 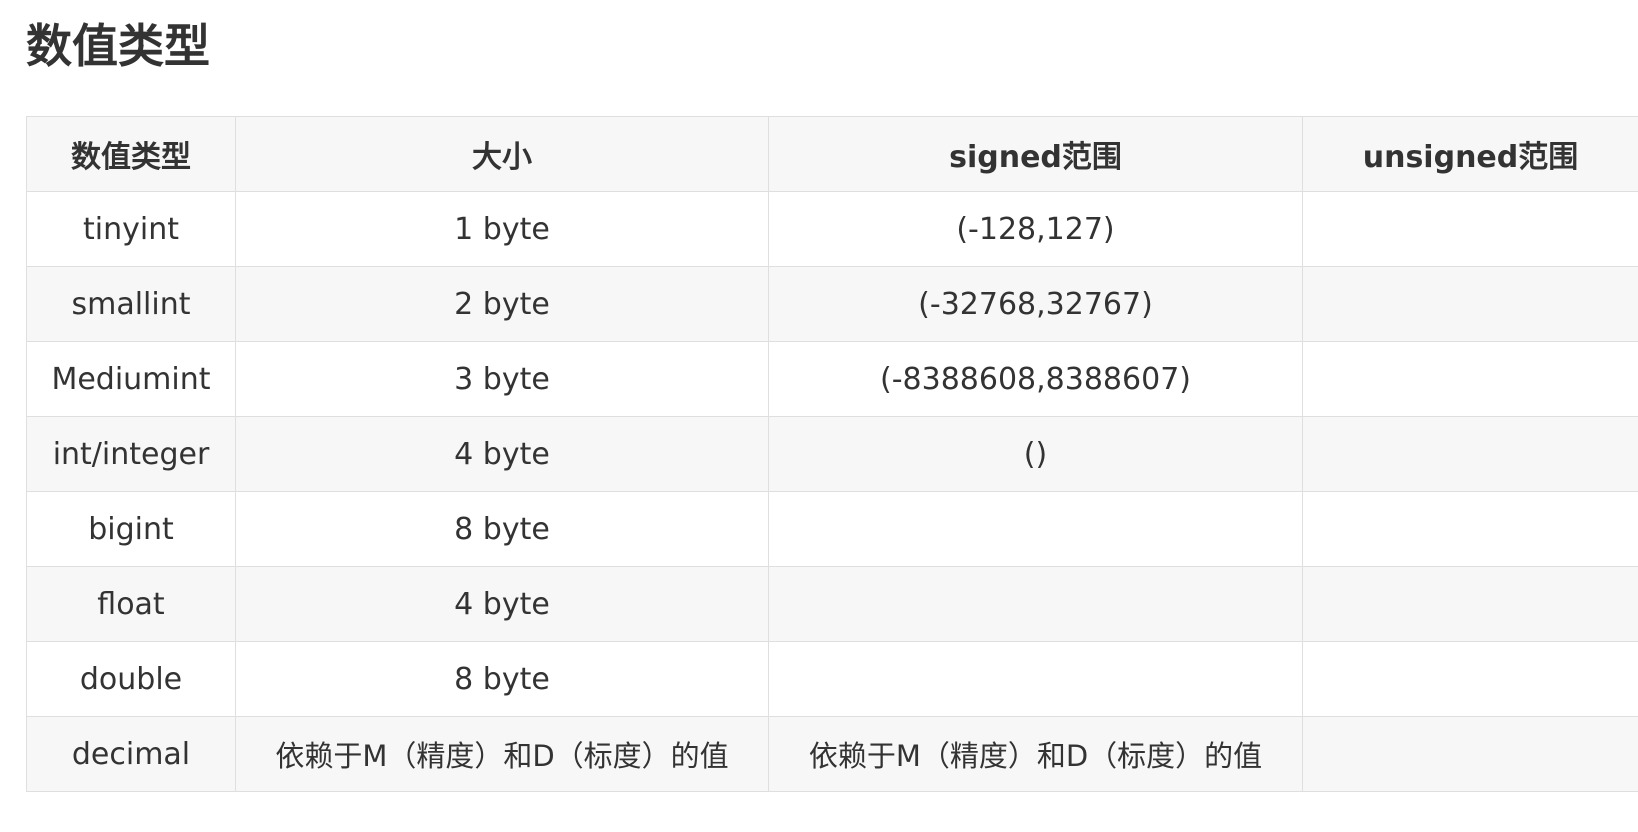 What do you see at coordinates (131, 229) in the screenshot?
I see `cell-type: tinyint` at bounding box center [131, 229].